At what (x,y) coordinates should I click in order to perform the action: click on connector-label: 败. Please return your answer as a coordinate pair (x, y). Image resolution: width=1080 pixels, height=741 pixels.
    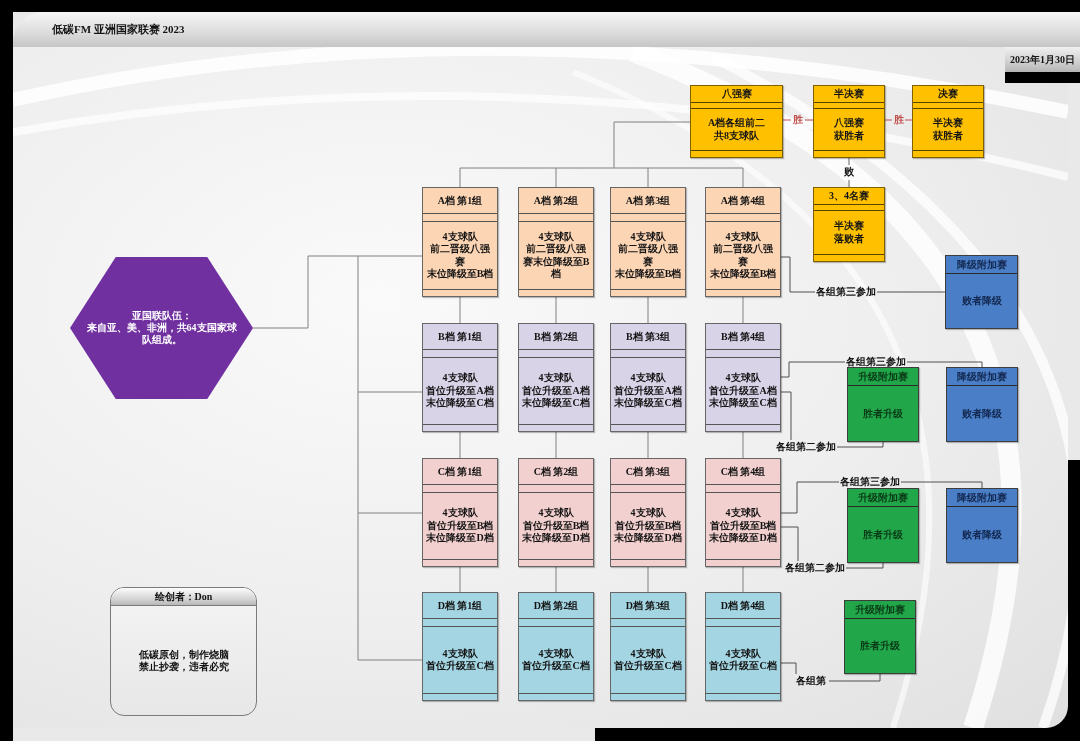
    Looking at the image, I should click on (849, 172).